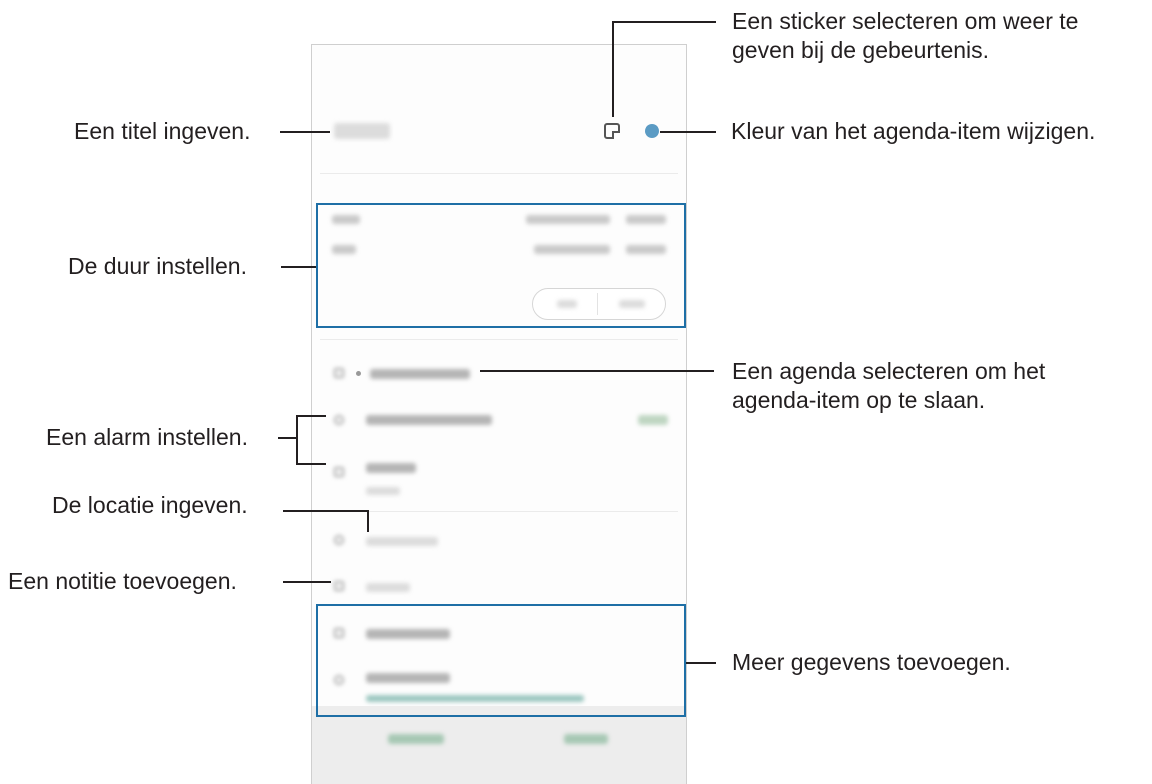  Describe the element at coordinates (499, 745) in the screenshot. I see `action-bar` at that location.